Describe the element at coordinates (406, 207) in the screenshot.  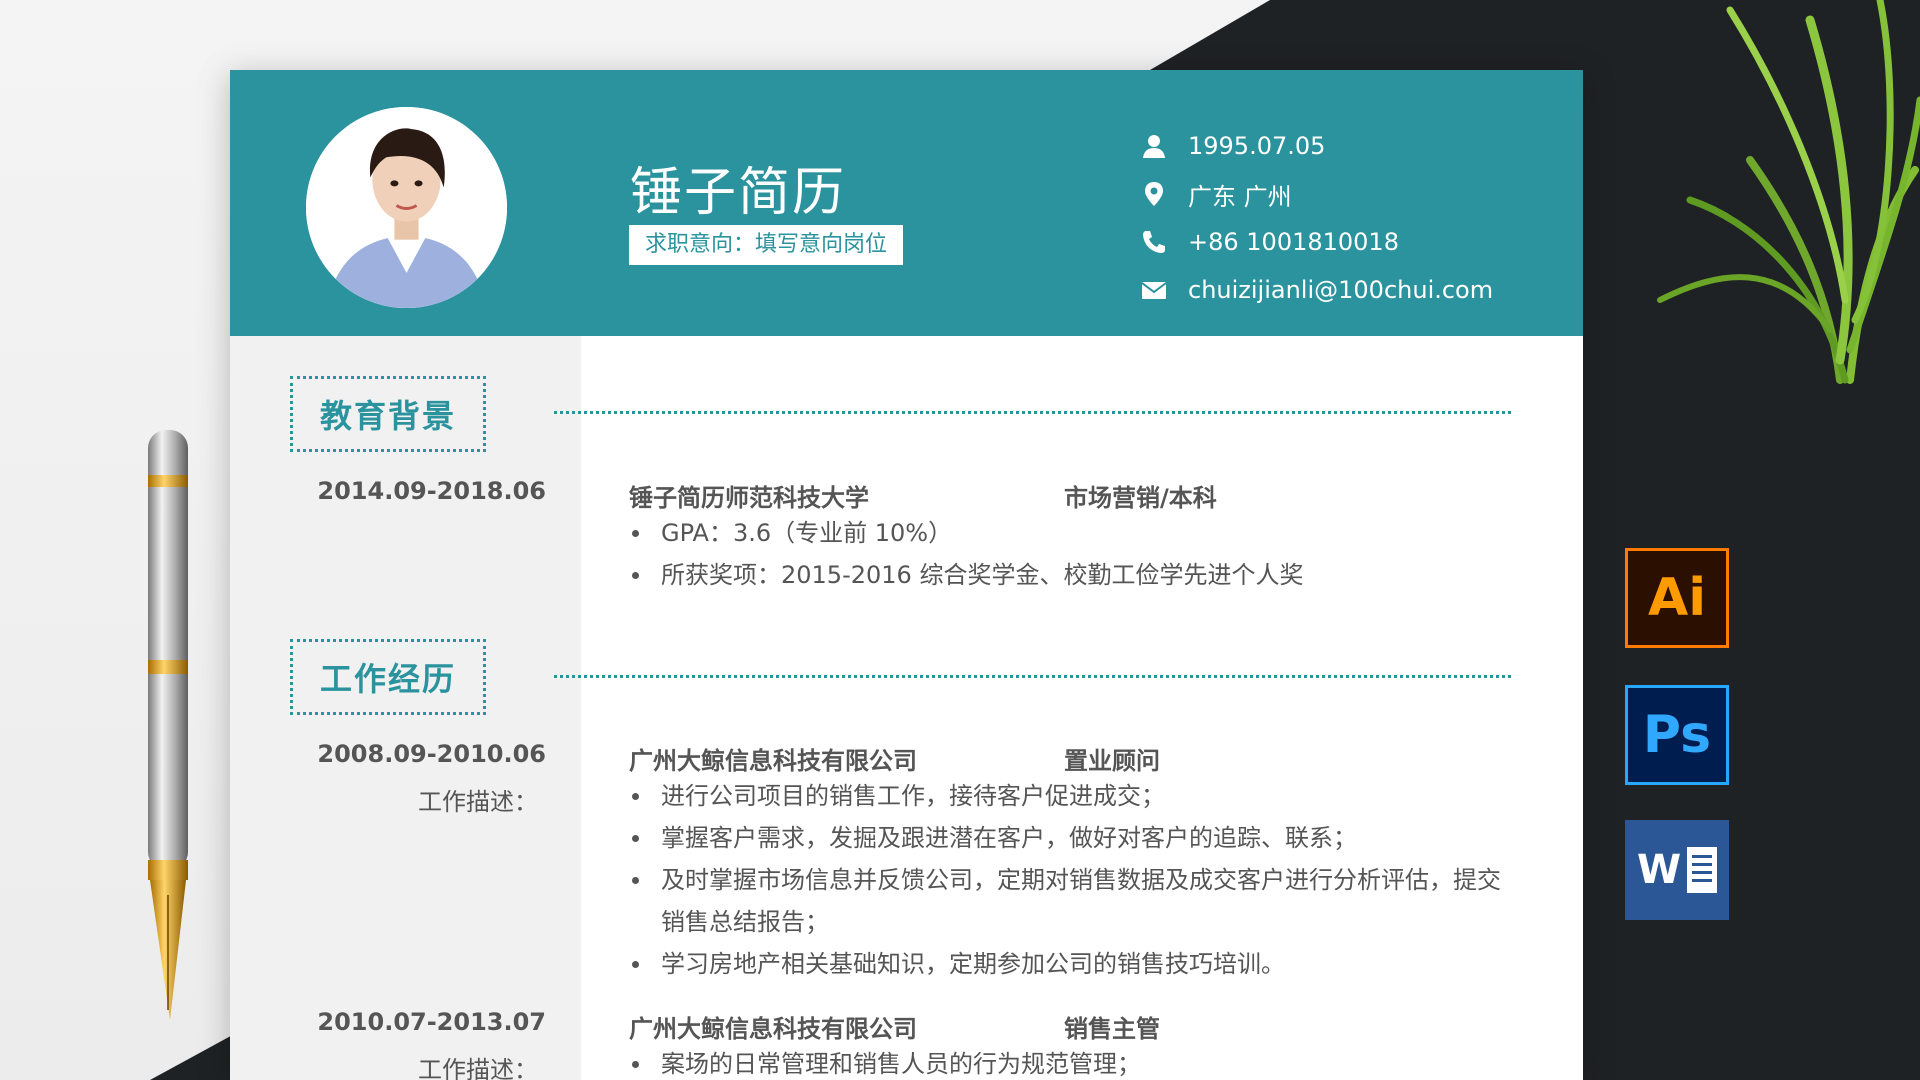
I see `profile-photo` at that location.